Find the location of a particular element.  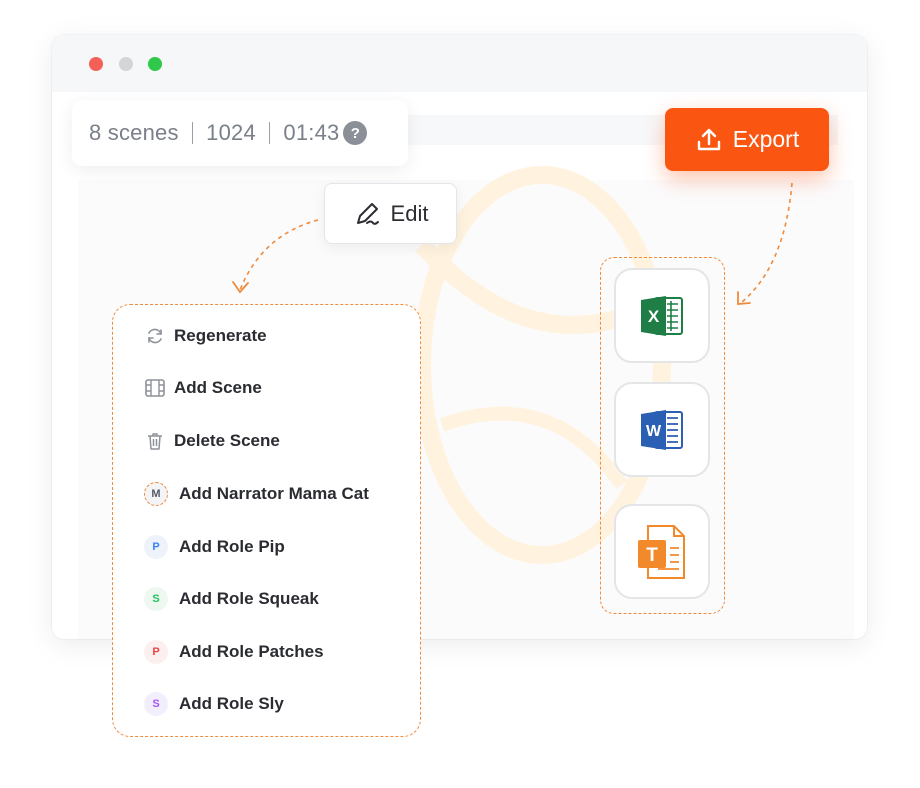

menu-item-add-role-patches: P Add Role Patches is located at coordinates (234, 652).